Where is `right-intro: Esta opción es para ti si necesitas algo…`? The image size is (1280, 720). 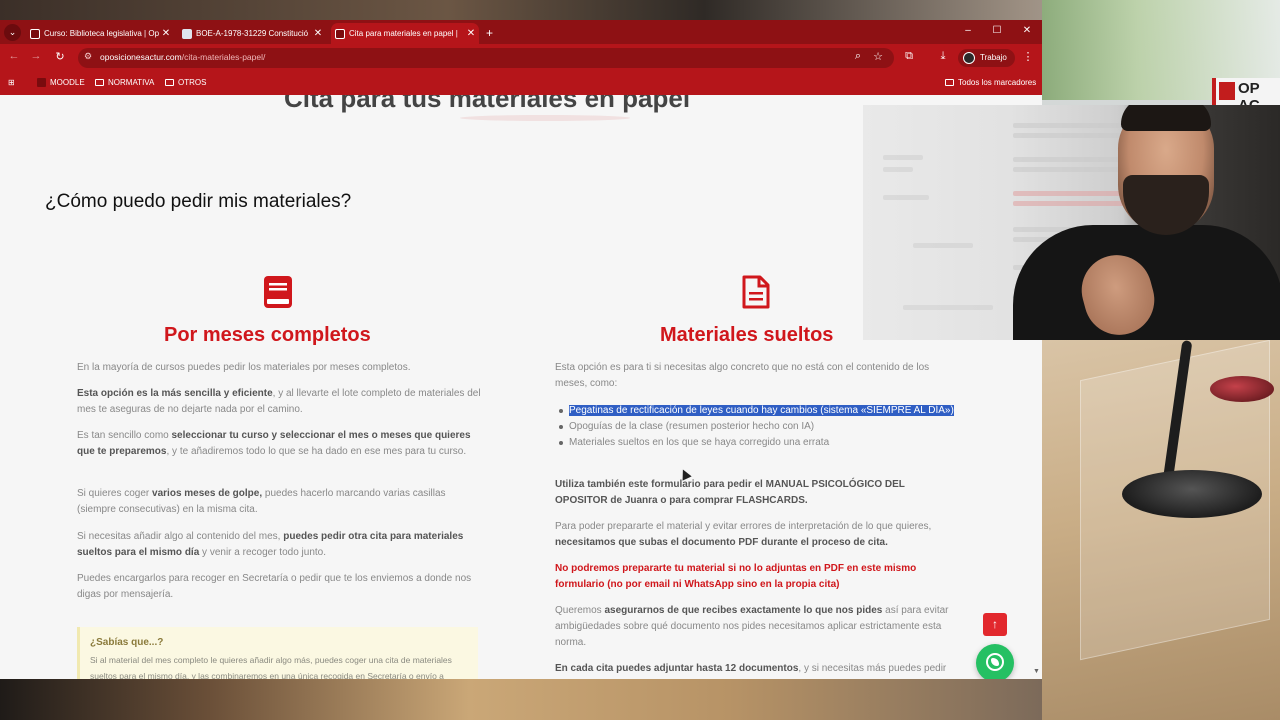 right-intro: Esta opción es para ti si necesitas algo… is located at coordinates (742, 375).